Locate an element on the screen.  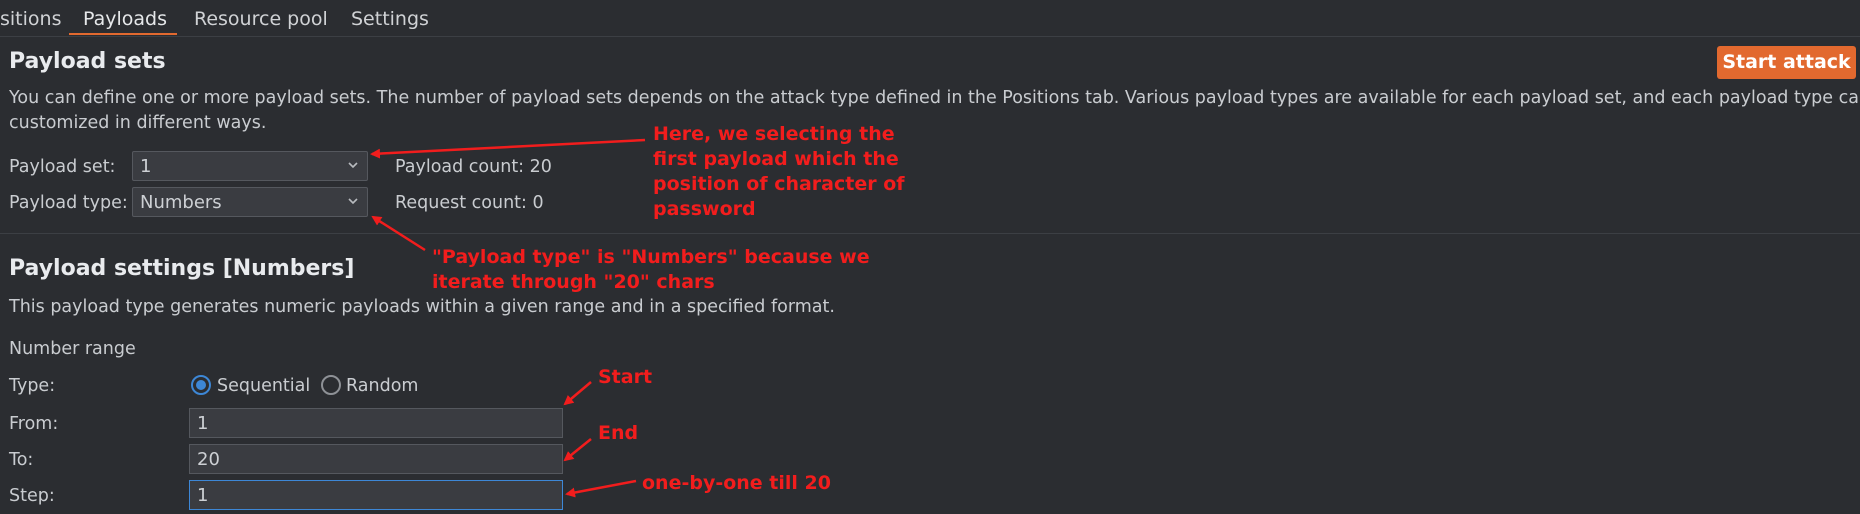
annotation-arrows is located at coordinates (508, 318).